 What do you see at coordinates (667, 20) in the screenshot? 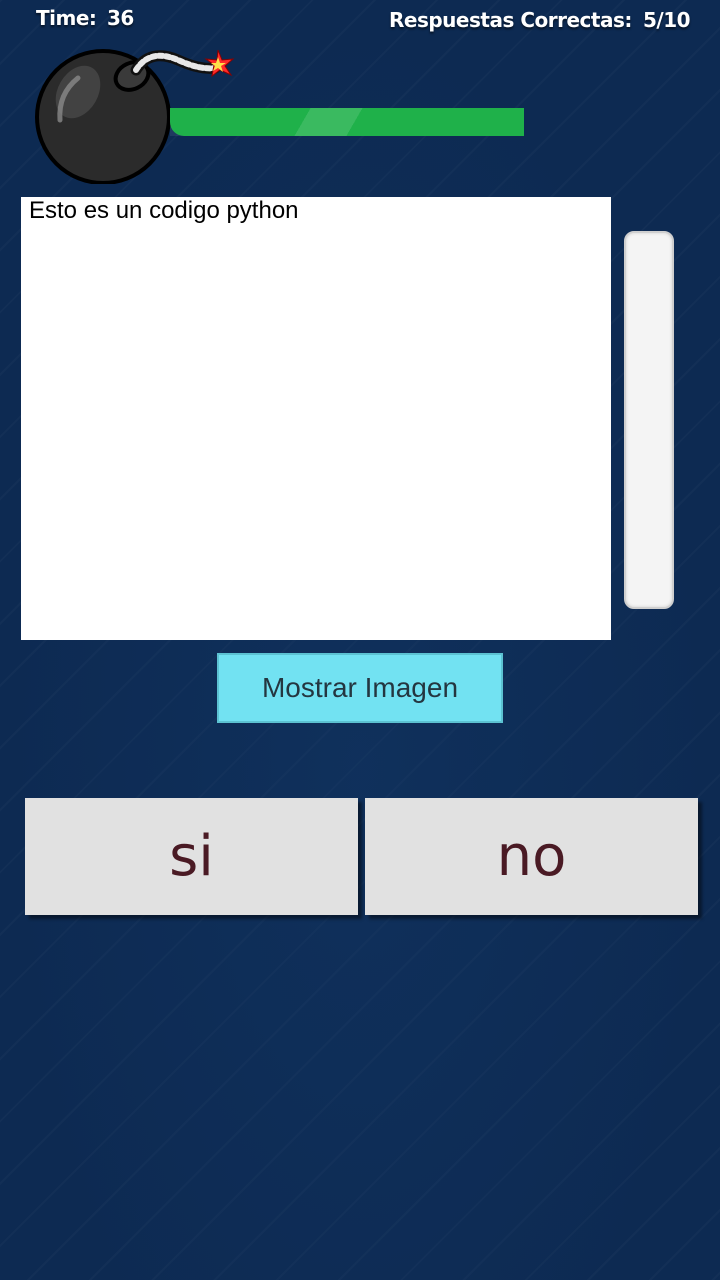
I see `score-value: 5/10` at bounding box center [667, 20].